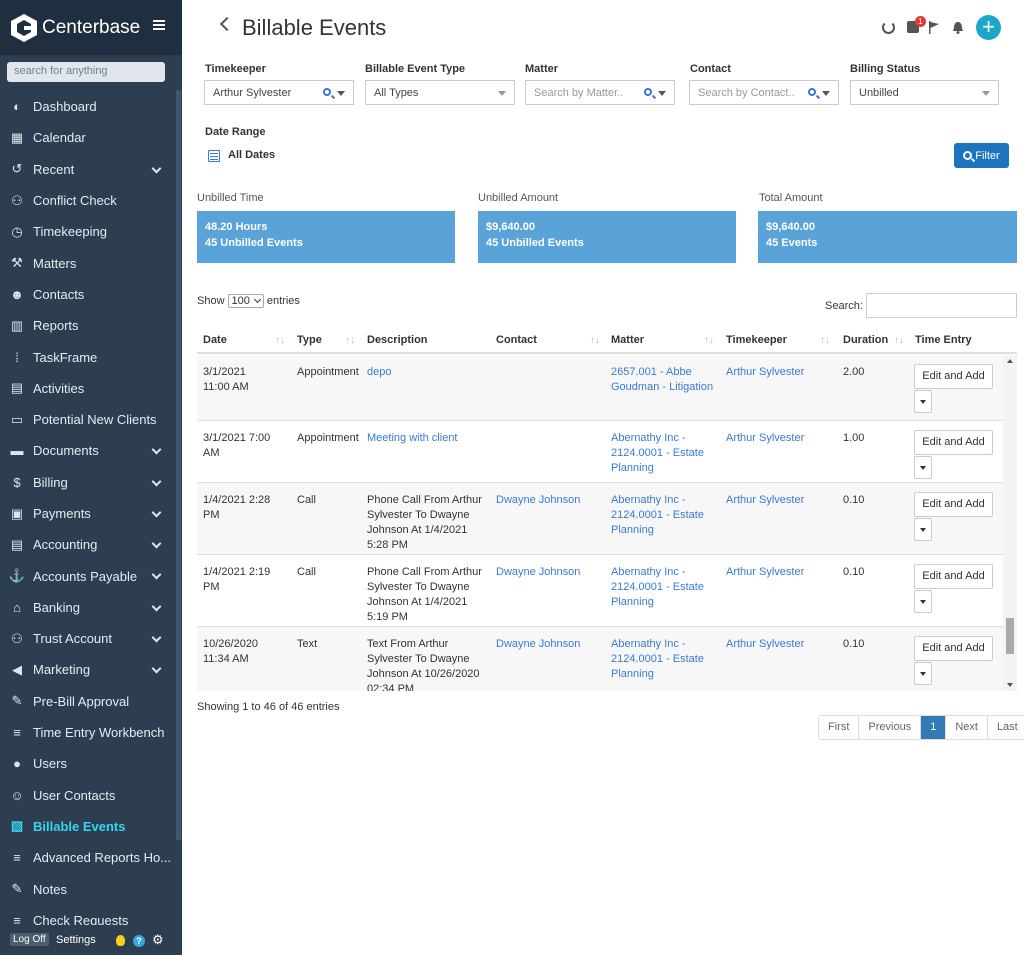 The width and height of the screenshot is (1024, 955). Describe the element at coordinates (76, 940) in the screenshot. I see `settings-link: Settings` at that location.